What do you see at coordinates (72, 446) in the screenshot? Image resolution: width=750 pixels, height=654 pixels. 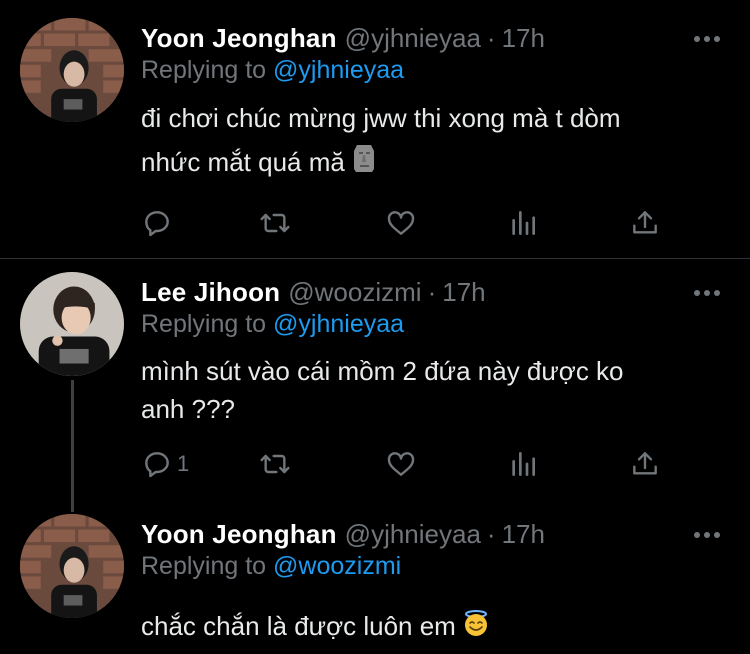 I see `thread-line` at bounding box center [72, 446].